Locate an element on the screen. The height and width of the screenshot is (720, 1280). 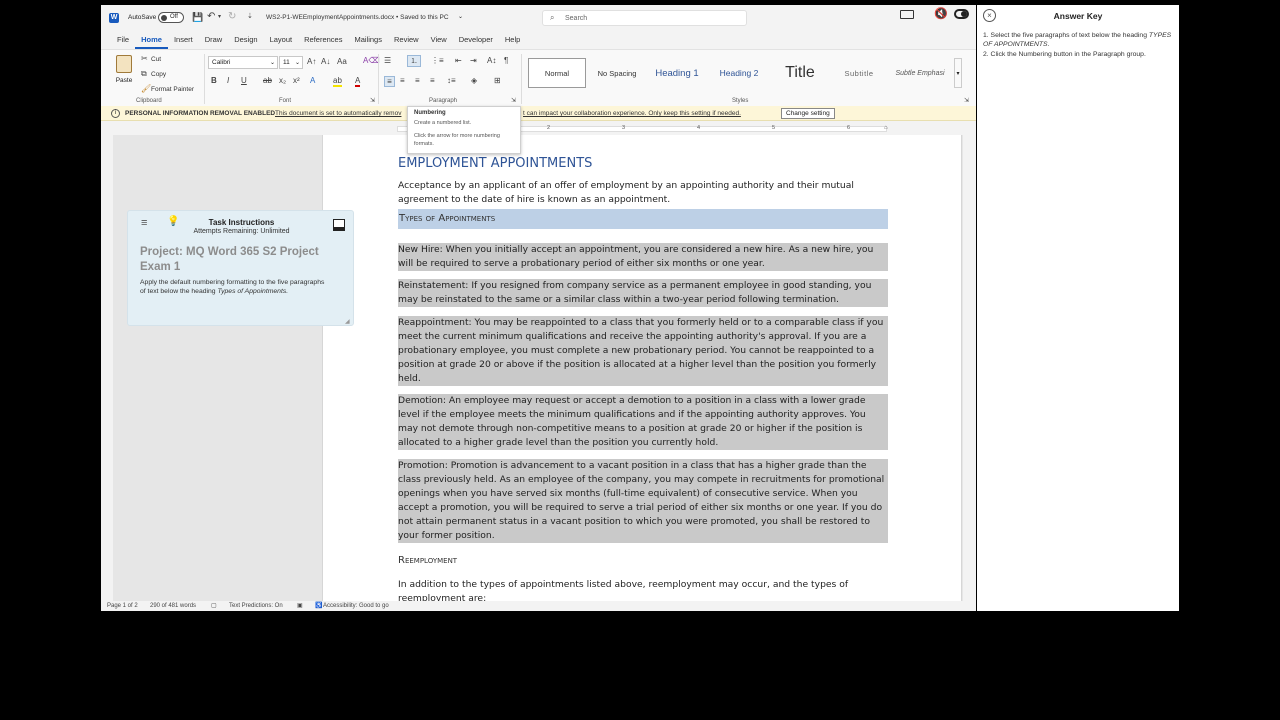
search-placeholder: Search is located at coordinates (576, 18).